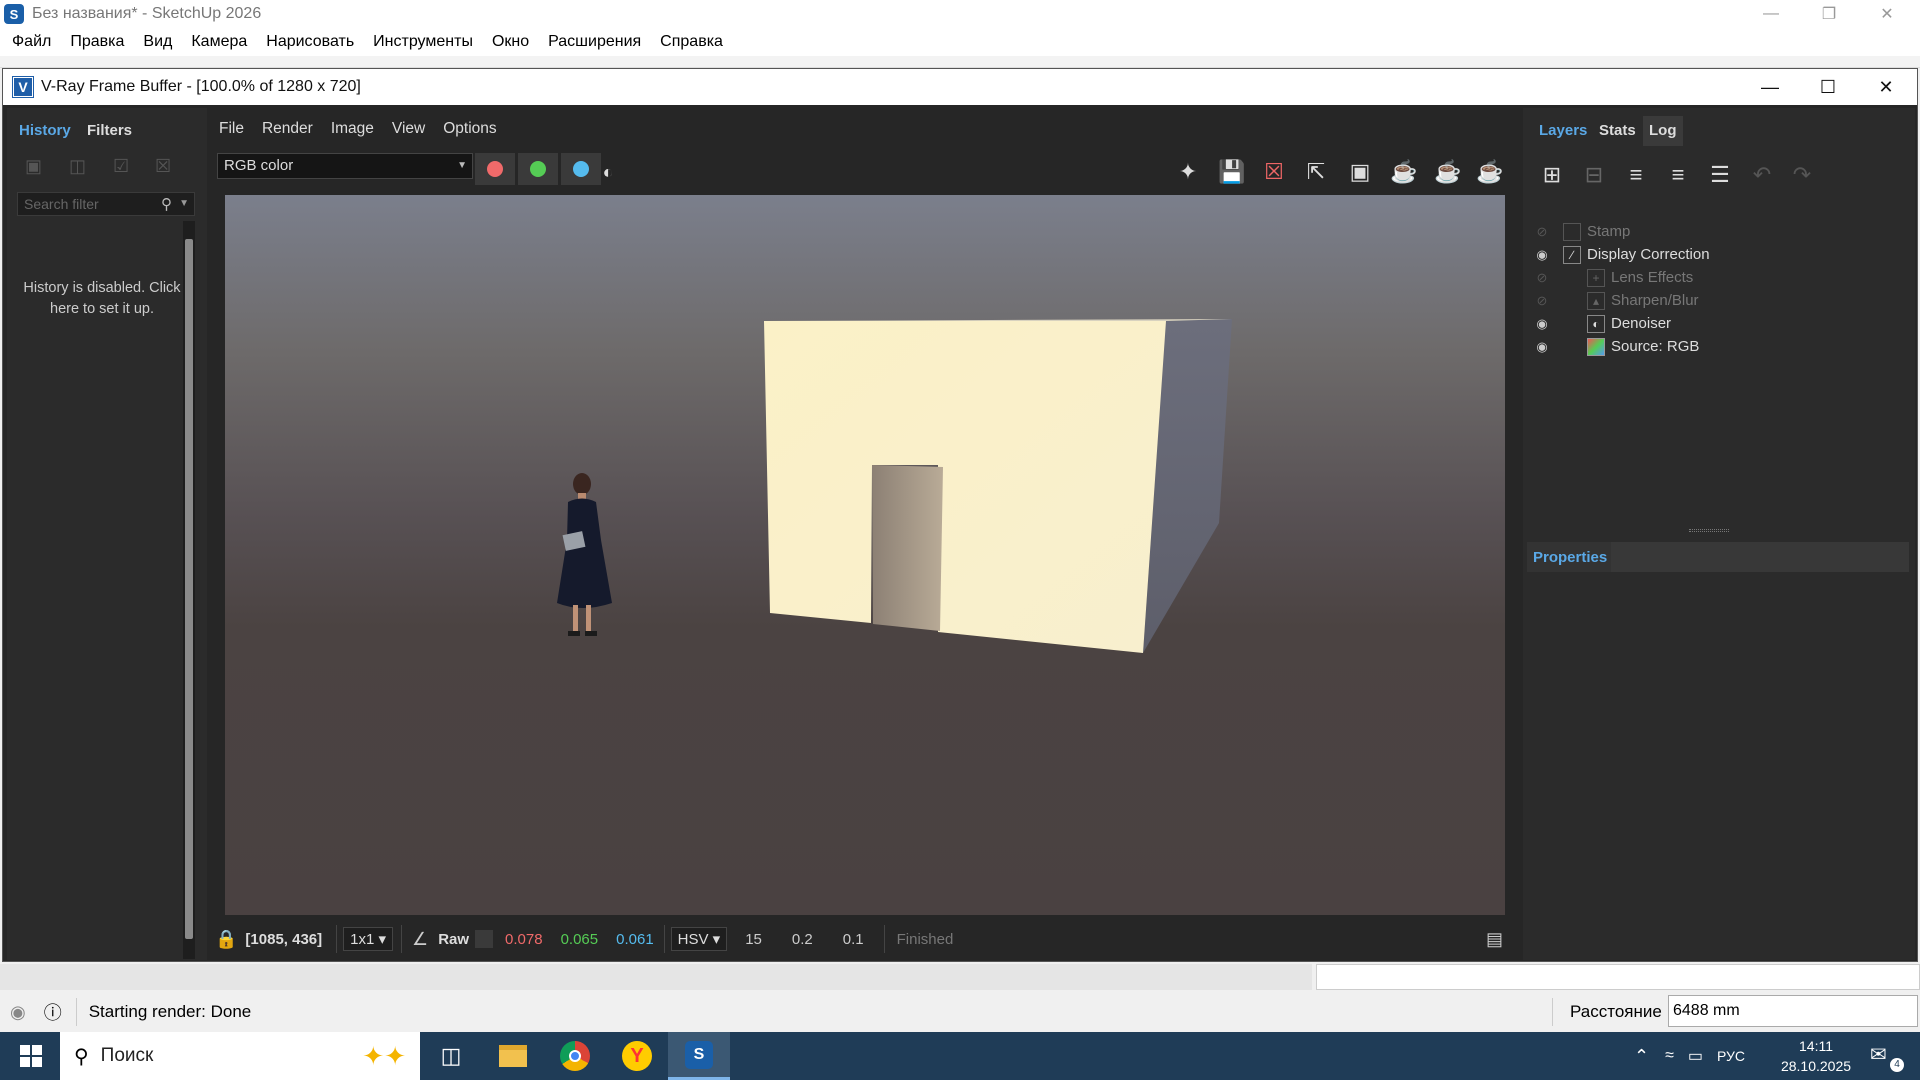 Image resolution: width=1920 pixels, height=1080 pixels. Describe the element at coordinates (1494, 939) in the screenshot. I see `log-toggle-icon: ▤` at that location.